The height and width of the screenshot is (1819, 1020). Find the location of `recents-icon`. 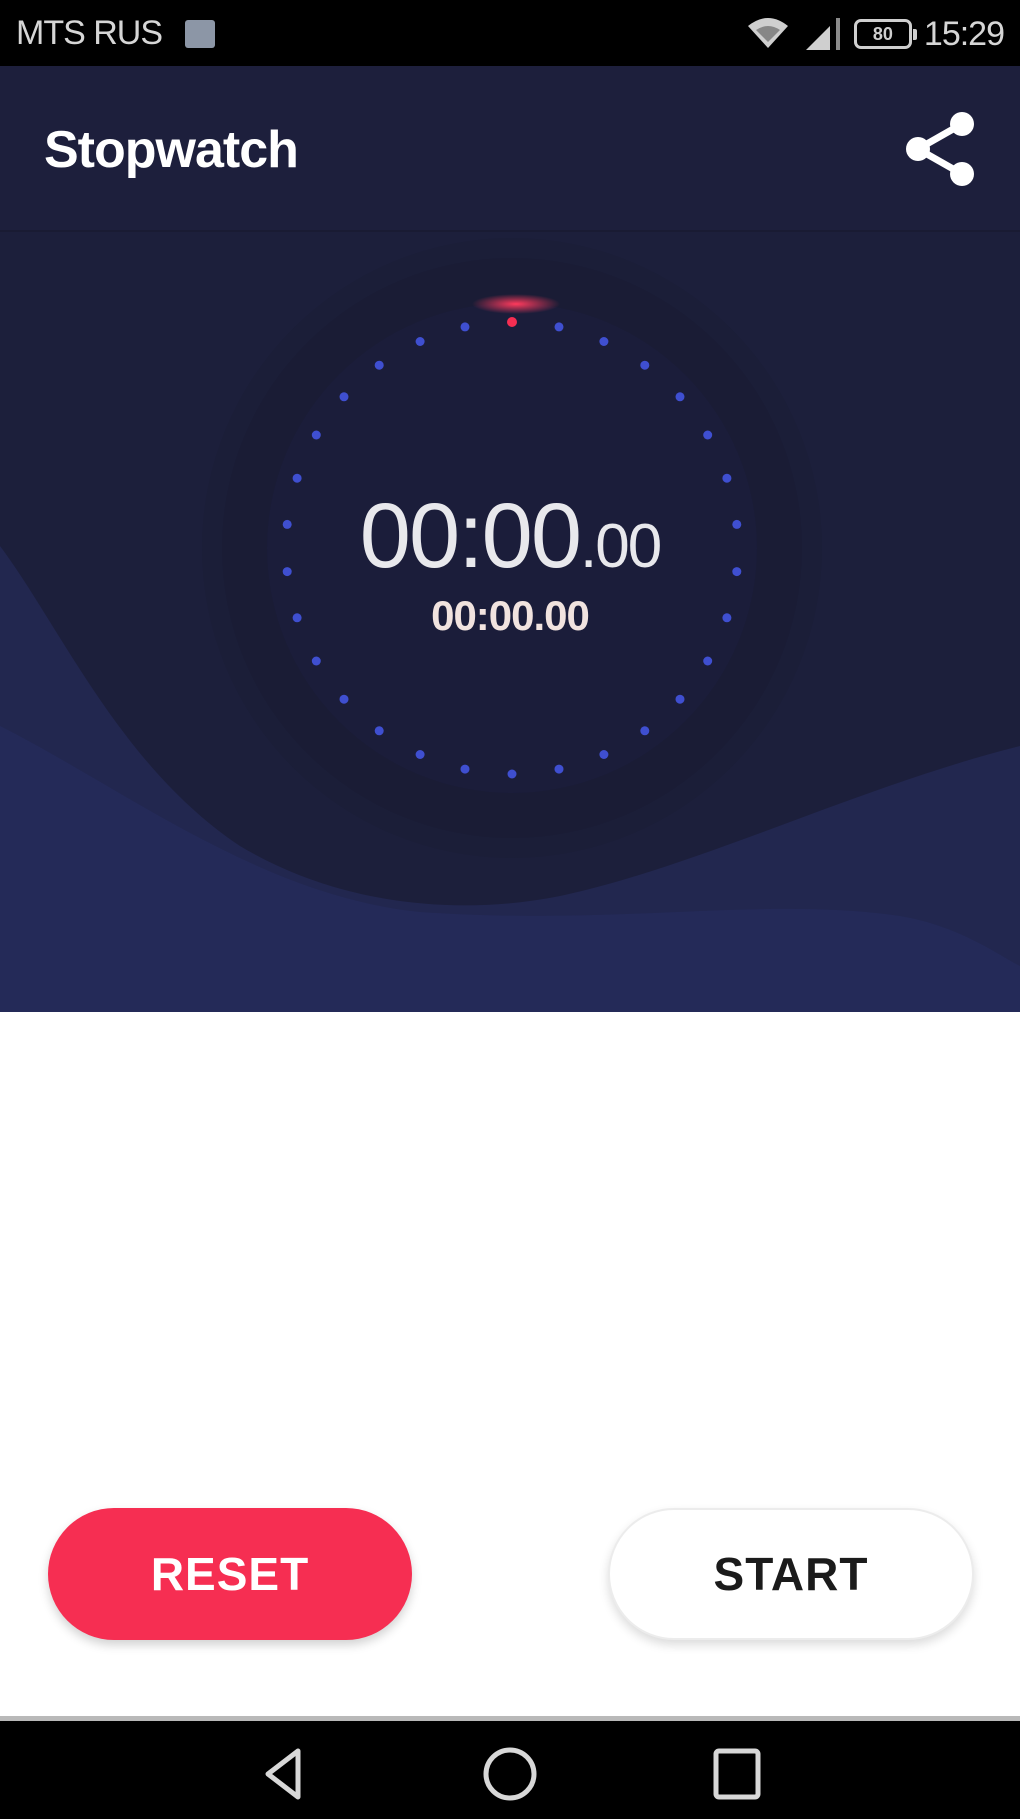

recents-icon is located at coordinates (737, 1774).